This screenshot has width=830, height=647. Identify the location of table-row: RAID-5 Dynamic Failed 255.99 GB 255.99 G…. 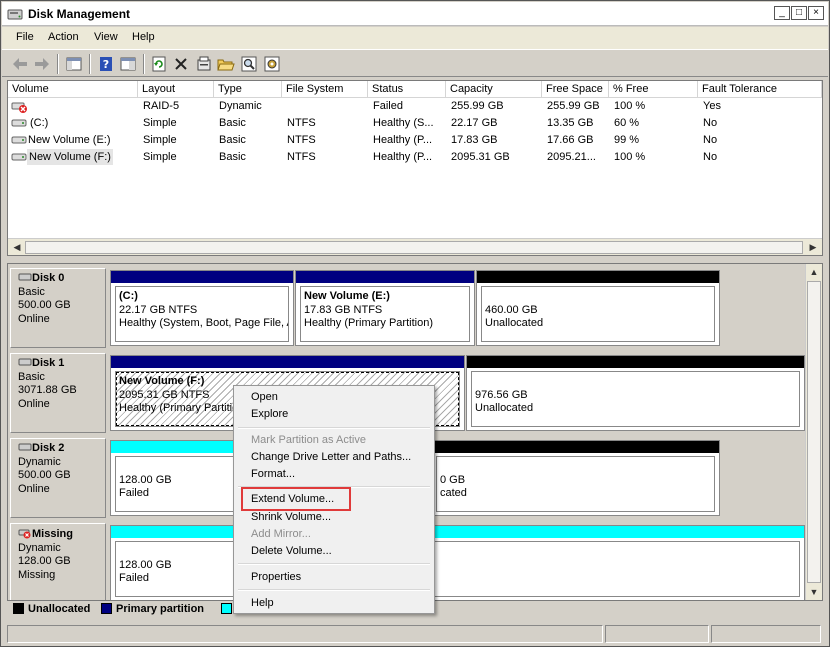
(415, 106).